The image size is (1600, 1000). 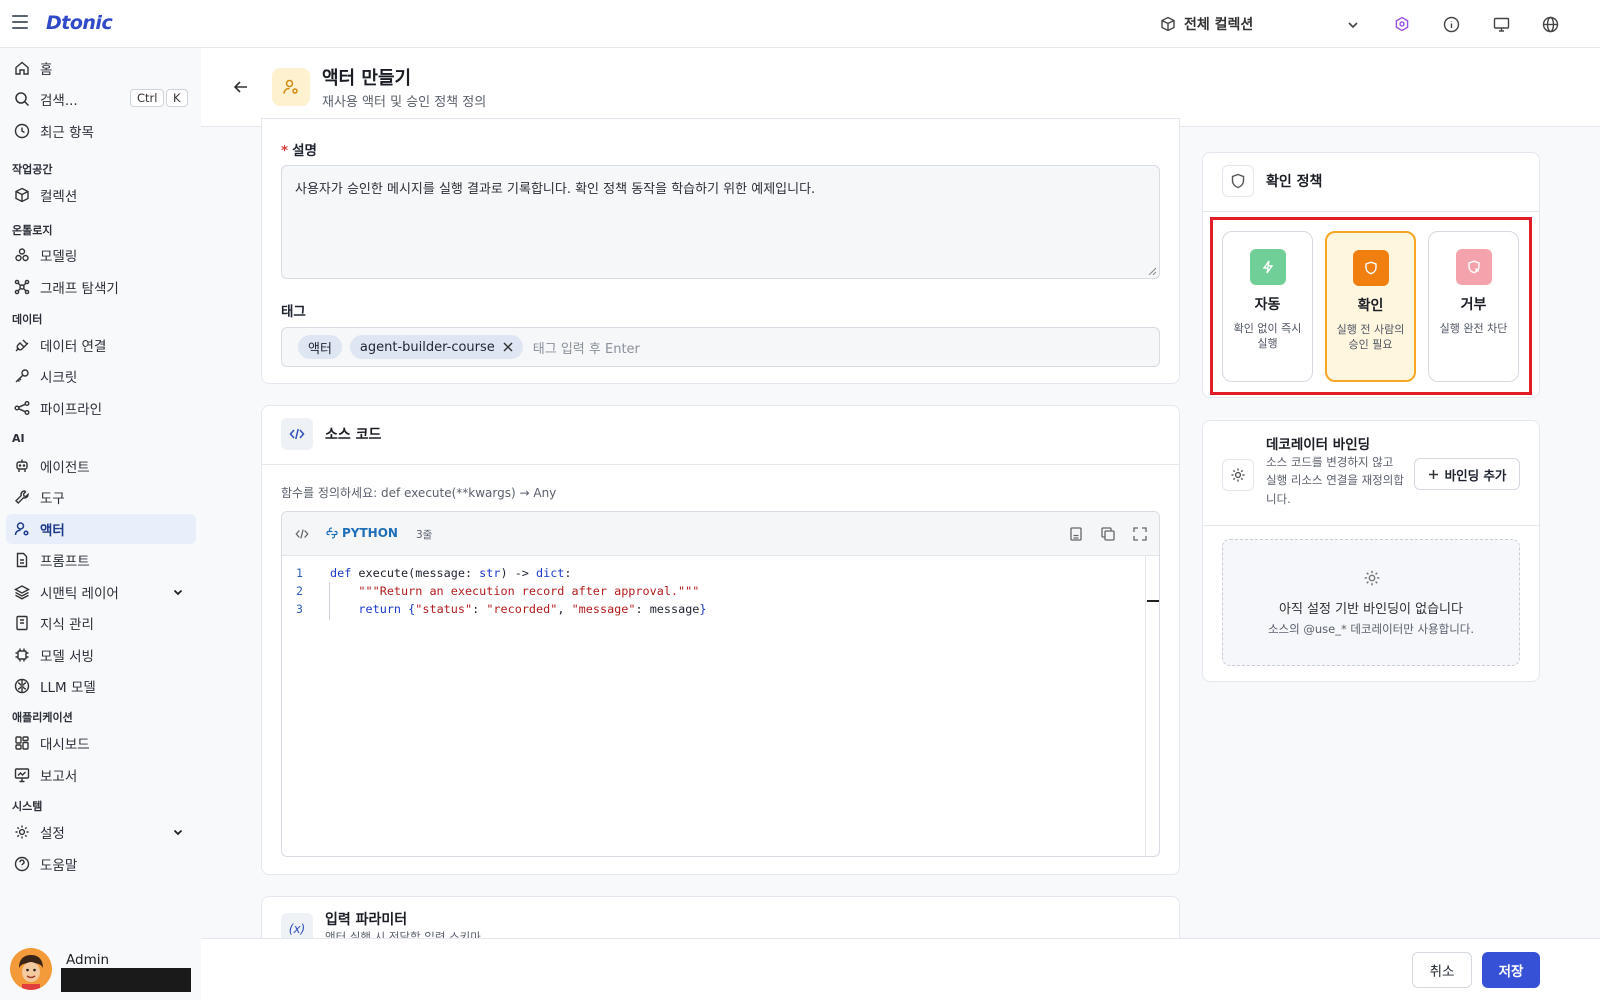 What do you see at coordinates (586, 347) in the screenshot?
I see `tag-input-placeholder: 태그 입력 후 Enter` at bounding box center [586, 347].